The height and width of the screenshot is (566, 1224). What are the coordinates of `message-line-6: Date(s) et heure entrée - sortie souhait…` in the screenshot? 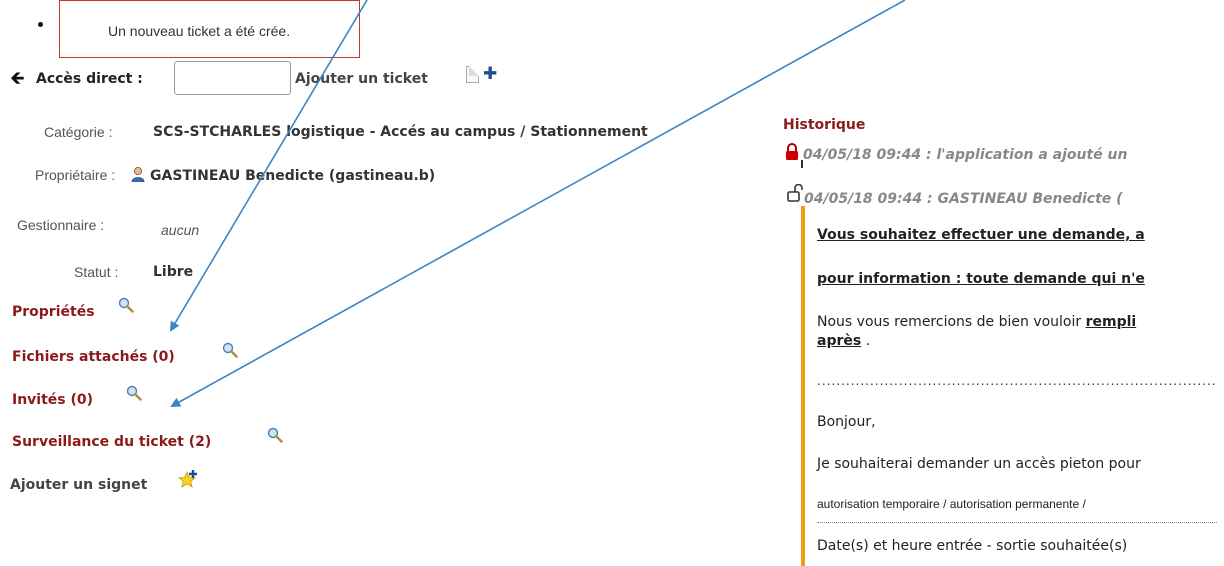 It's located at (972, 546).